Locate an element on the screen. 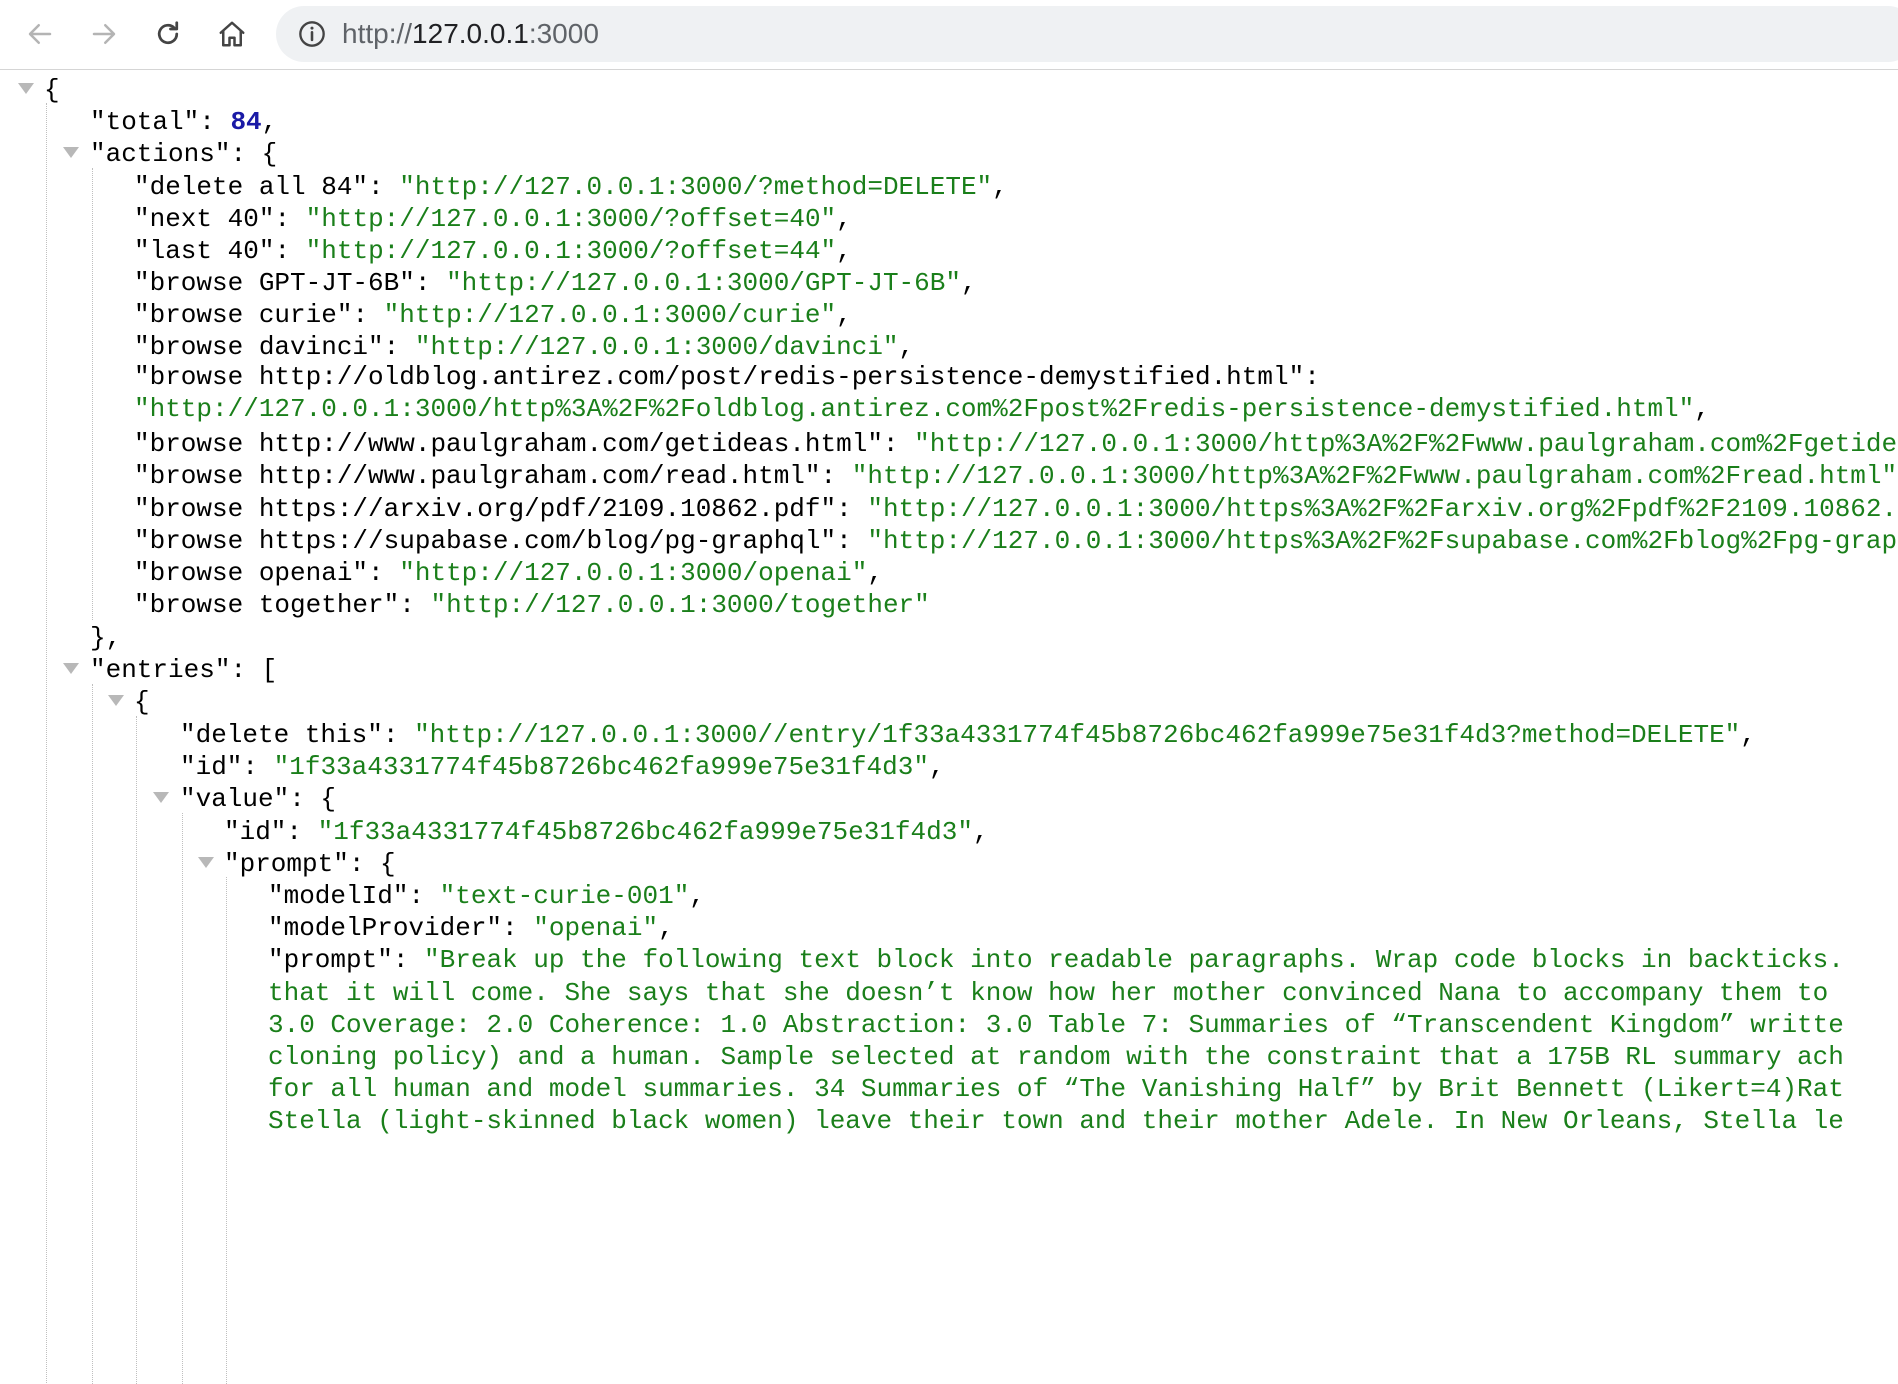 Image resolution: width=1898 pixels, height=1384 pixels. json-line-entry: { is located at coordinates (142, 702).